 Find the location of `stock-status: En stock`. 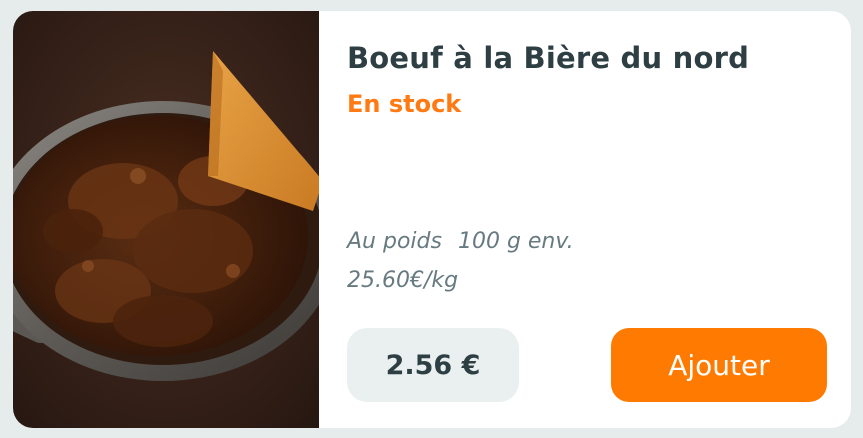

stock-status: En stock is located at coordinates (404, 104).